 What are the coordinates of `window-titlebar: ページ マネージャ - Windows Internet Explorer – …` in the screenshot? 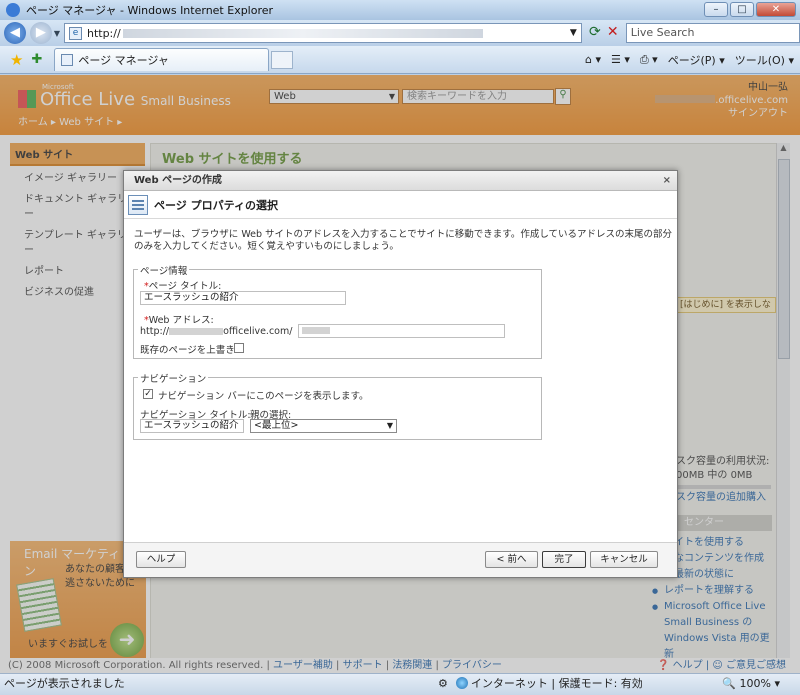 It's located at (400, 10).